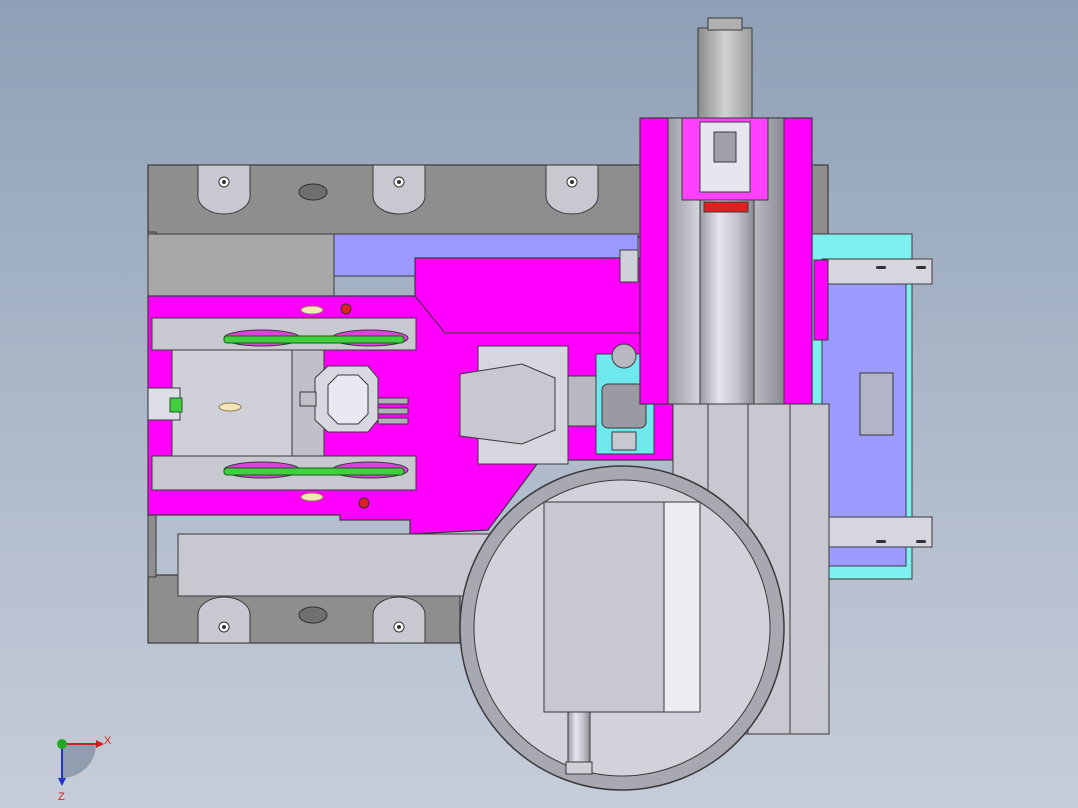 This screenshot has width=1078, height=808. What do you see at coordinates (230, 407) in the screenshot?
I see `grease-nipple` at bounding box center [230, 407].